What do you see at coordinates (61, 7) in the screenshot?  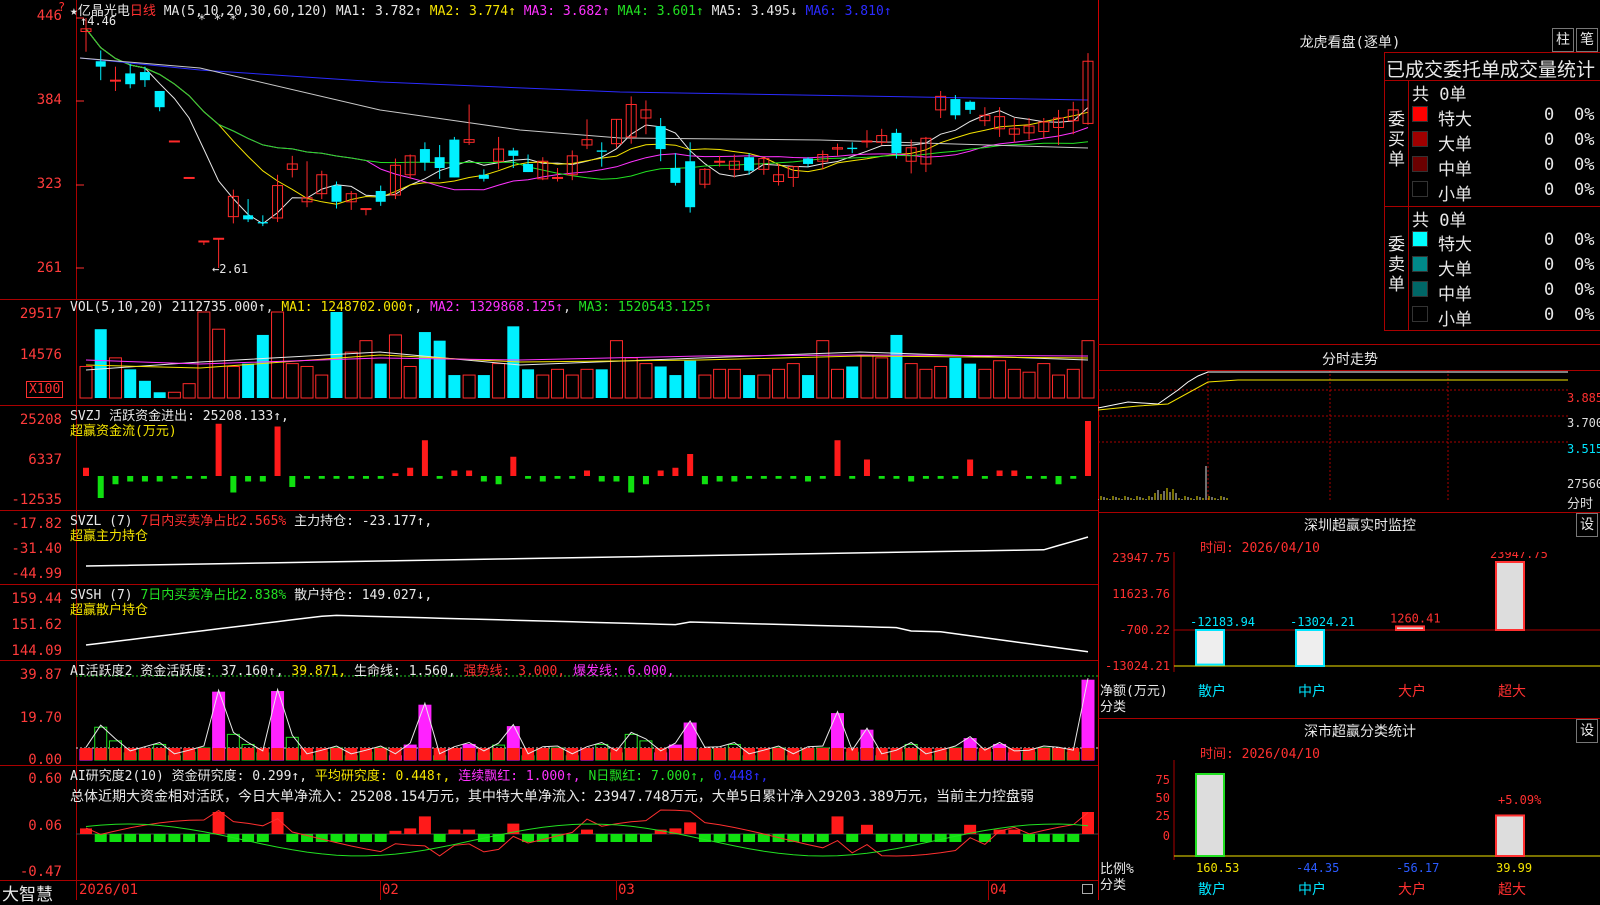 I see `question-icon: ?` at bounding box center [61, 7].